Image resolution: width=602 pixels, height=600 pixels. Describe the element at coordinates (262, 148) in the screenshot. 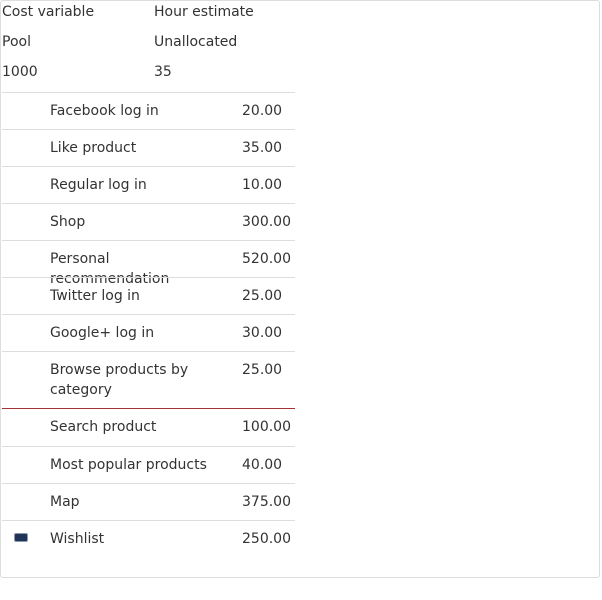

I see `item-hours: 35.00` at that location.